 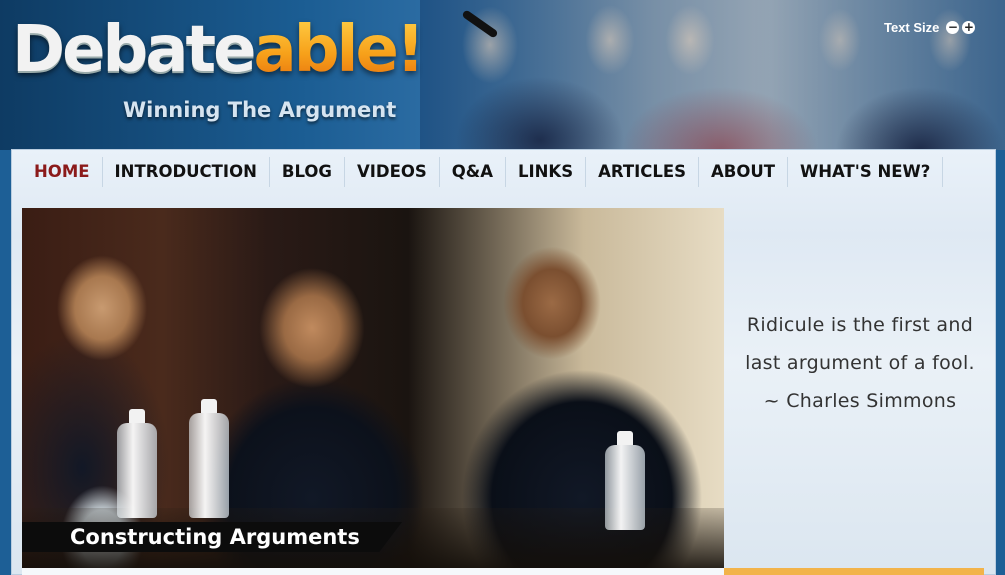 What do you see at coordinates (307, 172) in the screenshot?
I see `nav-item-blog: BLOG` at bounding box center [307, 172].